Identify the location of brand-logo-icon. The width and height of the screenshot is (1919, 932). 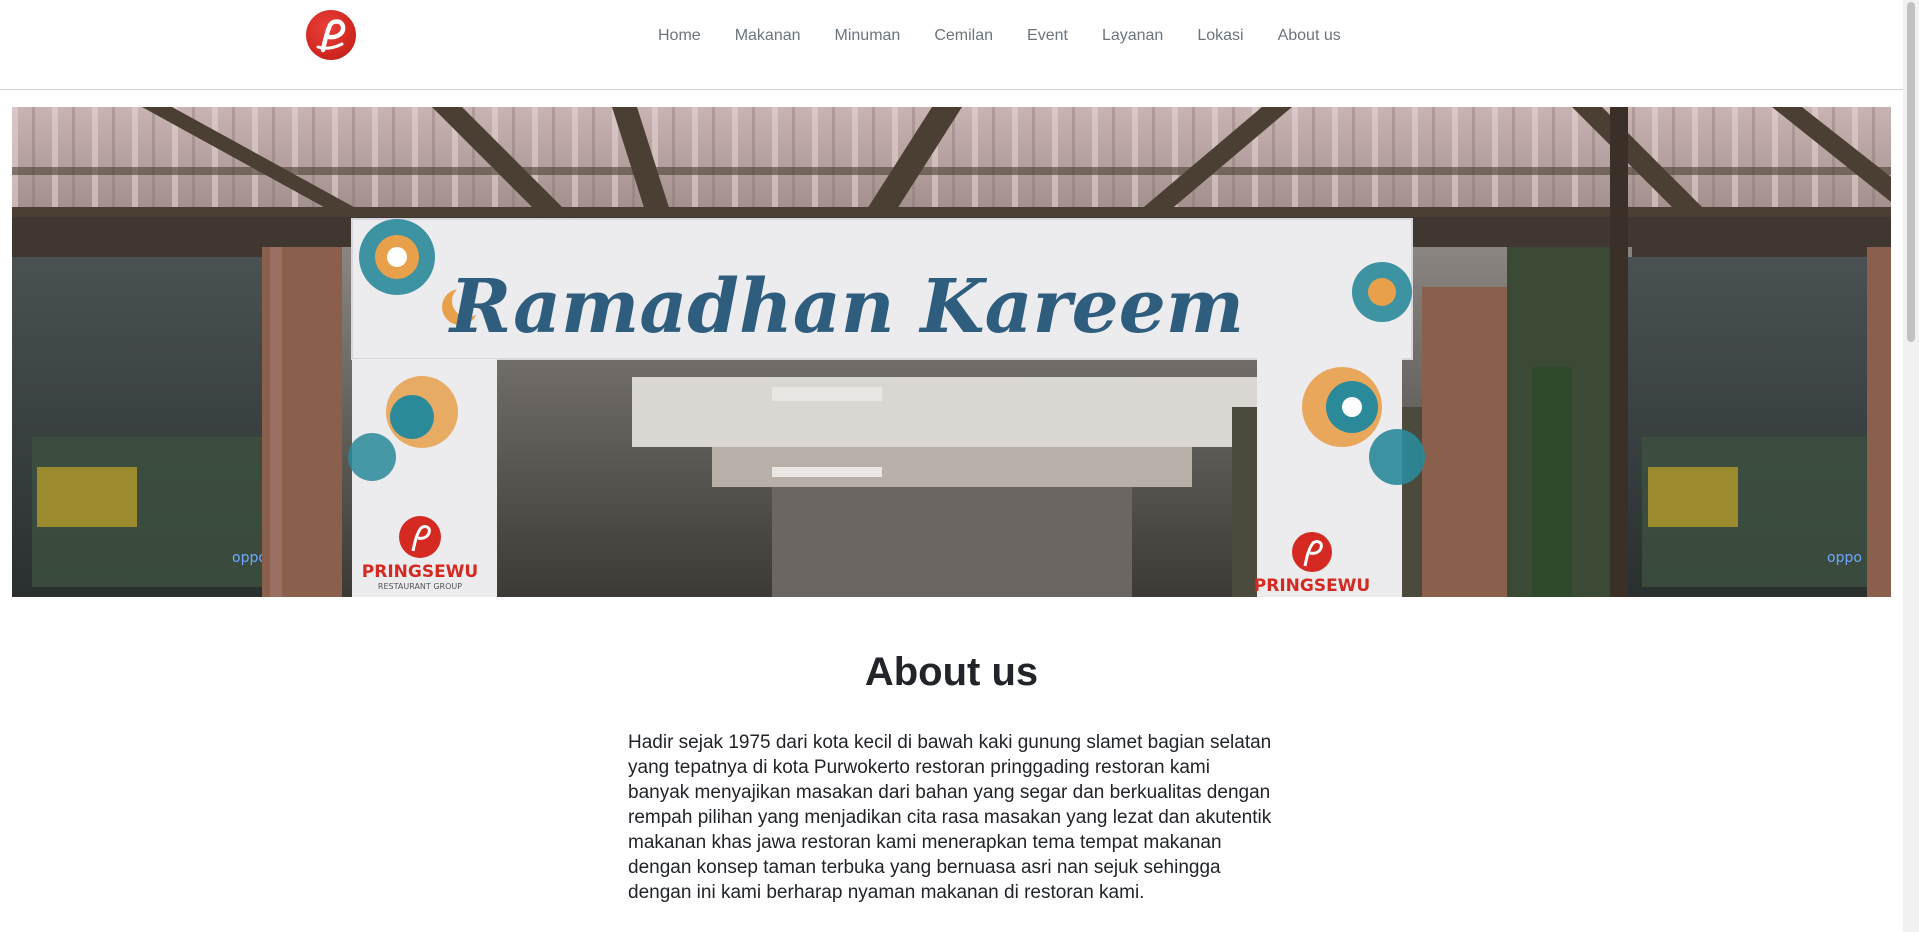
(331, 35).